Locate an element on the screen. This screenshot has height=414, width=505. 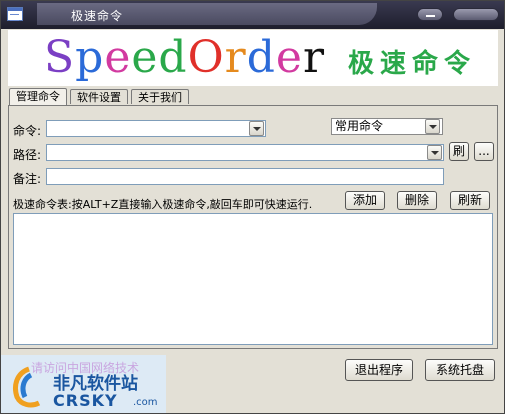
path-combobox is located at coordinates (245, 152).